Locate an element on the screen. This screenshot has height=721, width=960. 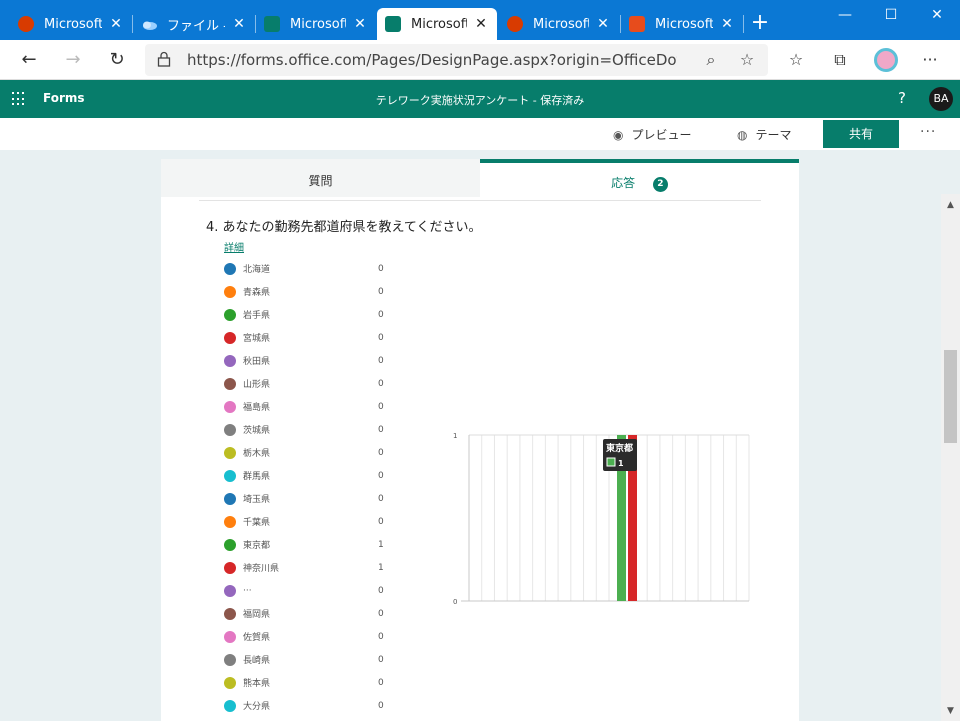
new-tab-button: + is located at coordinates (760, 24).